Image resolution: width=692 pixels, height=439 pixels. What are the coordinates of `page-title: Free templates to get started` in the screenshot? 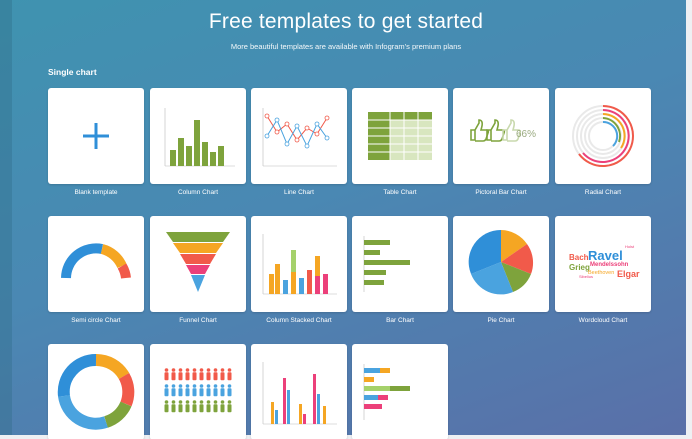 It's located at (346, 21).